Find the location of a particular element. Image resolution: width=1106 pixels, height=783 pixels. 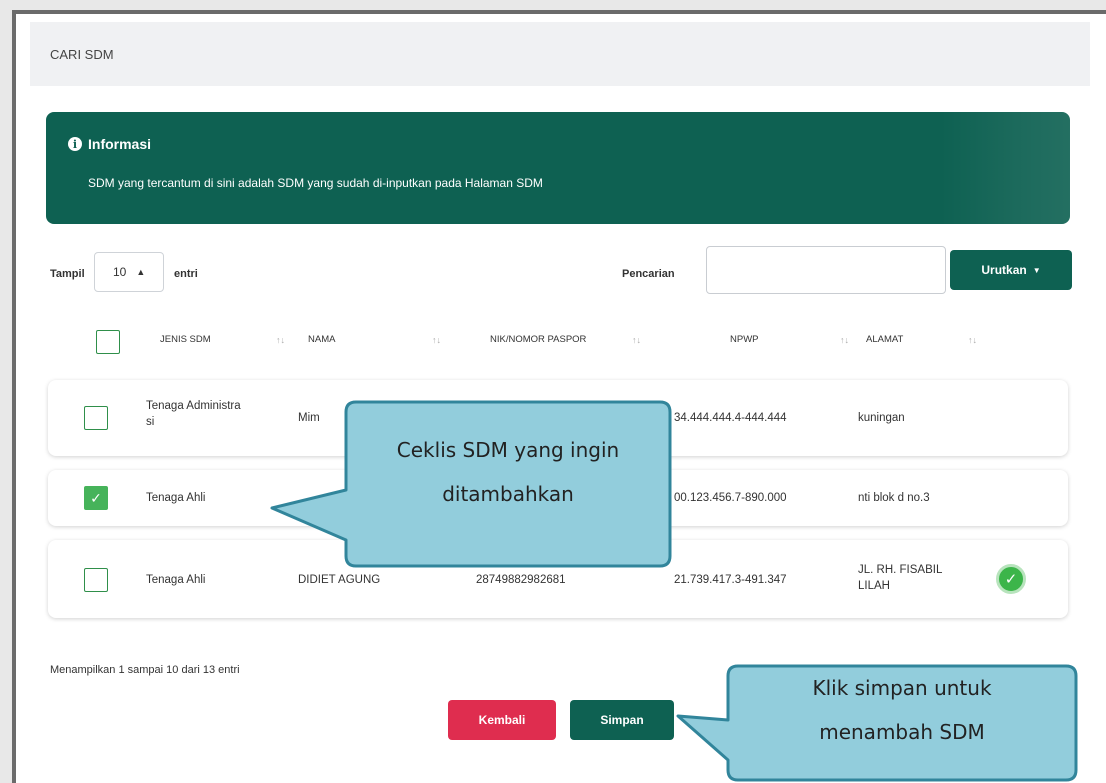

info-icon: i is located at coordinates (75, 144).